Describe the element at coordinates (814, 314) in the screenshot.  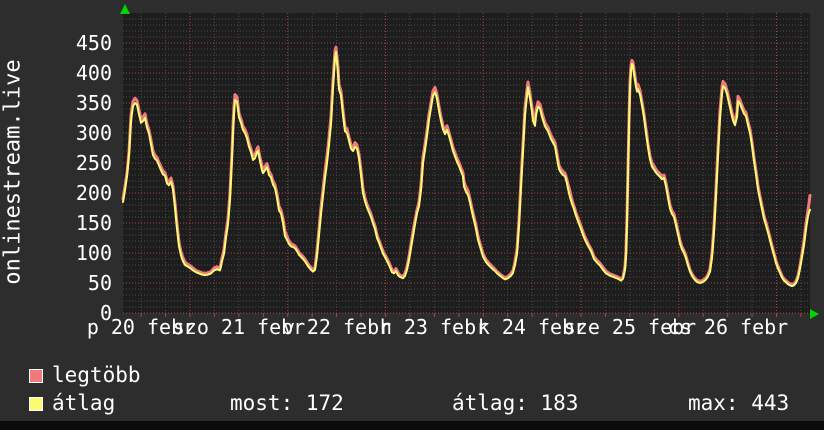
I see `right-arrow-icon` at that location.